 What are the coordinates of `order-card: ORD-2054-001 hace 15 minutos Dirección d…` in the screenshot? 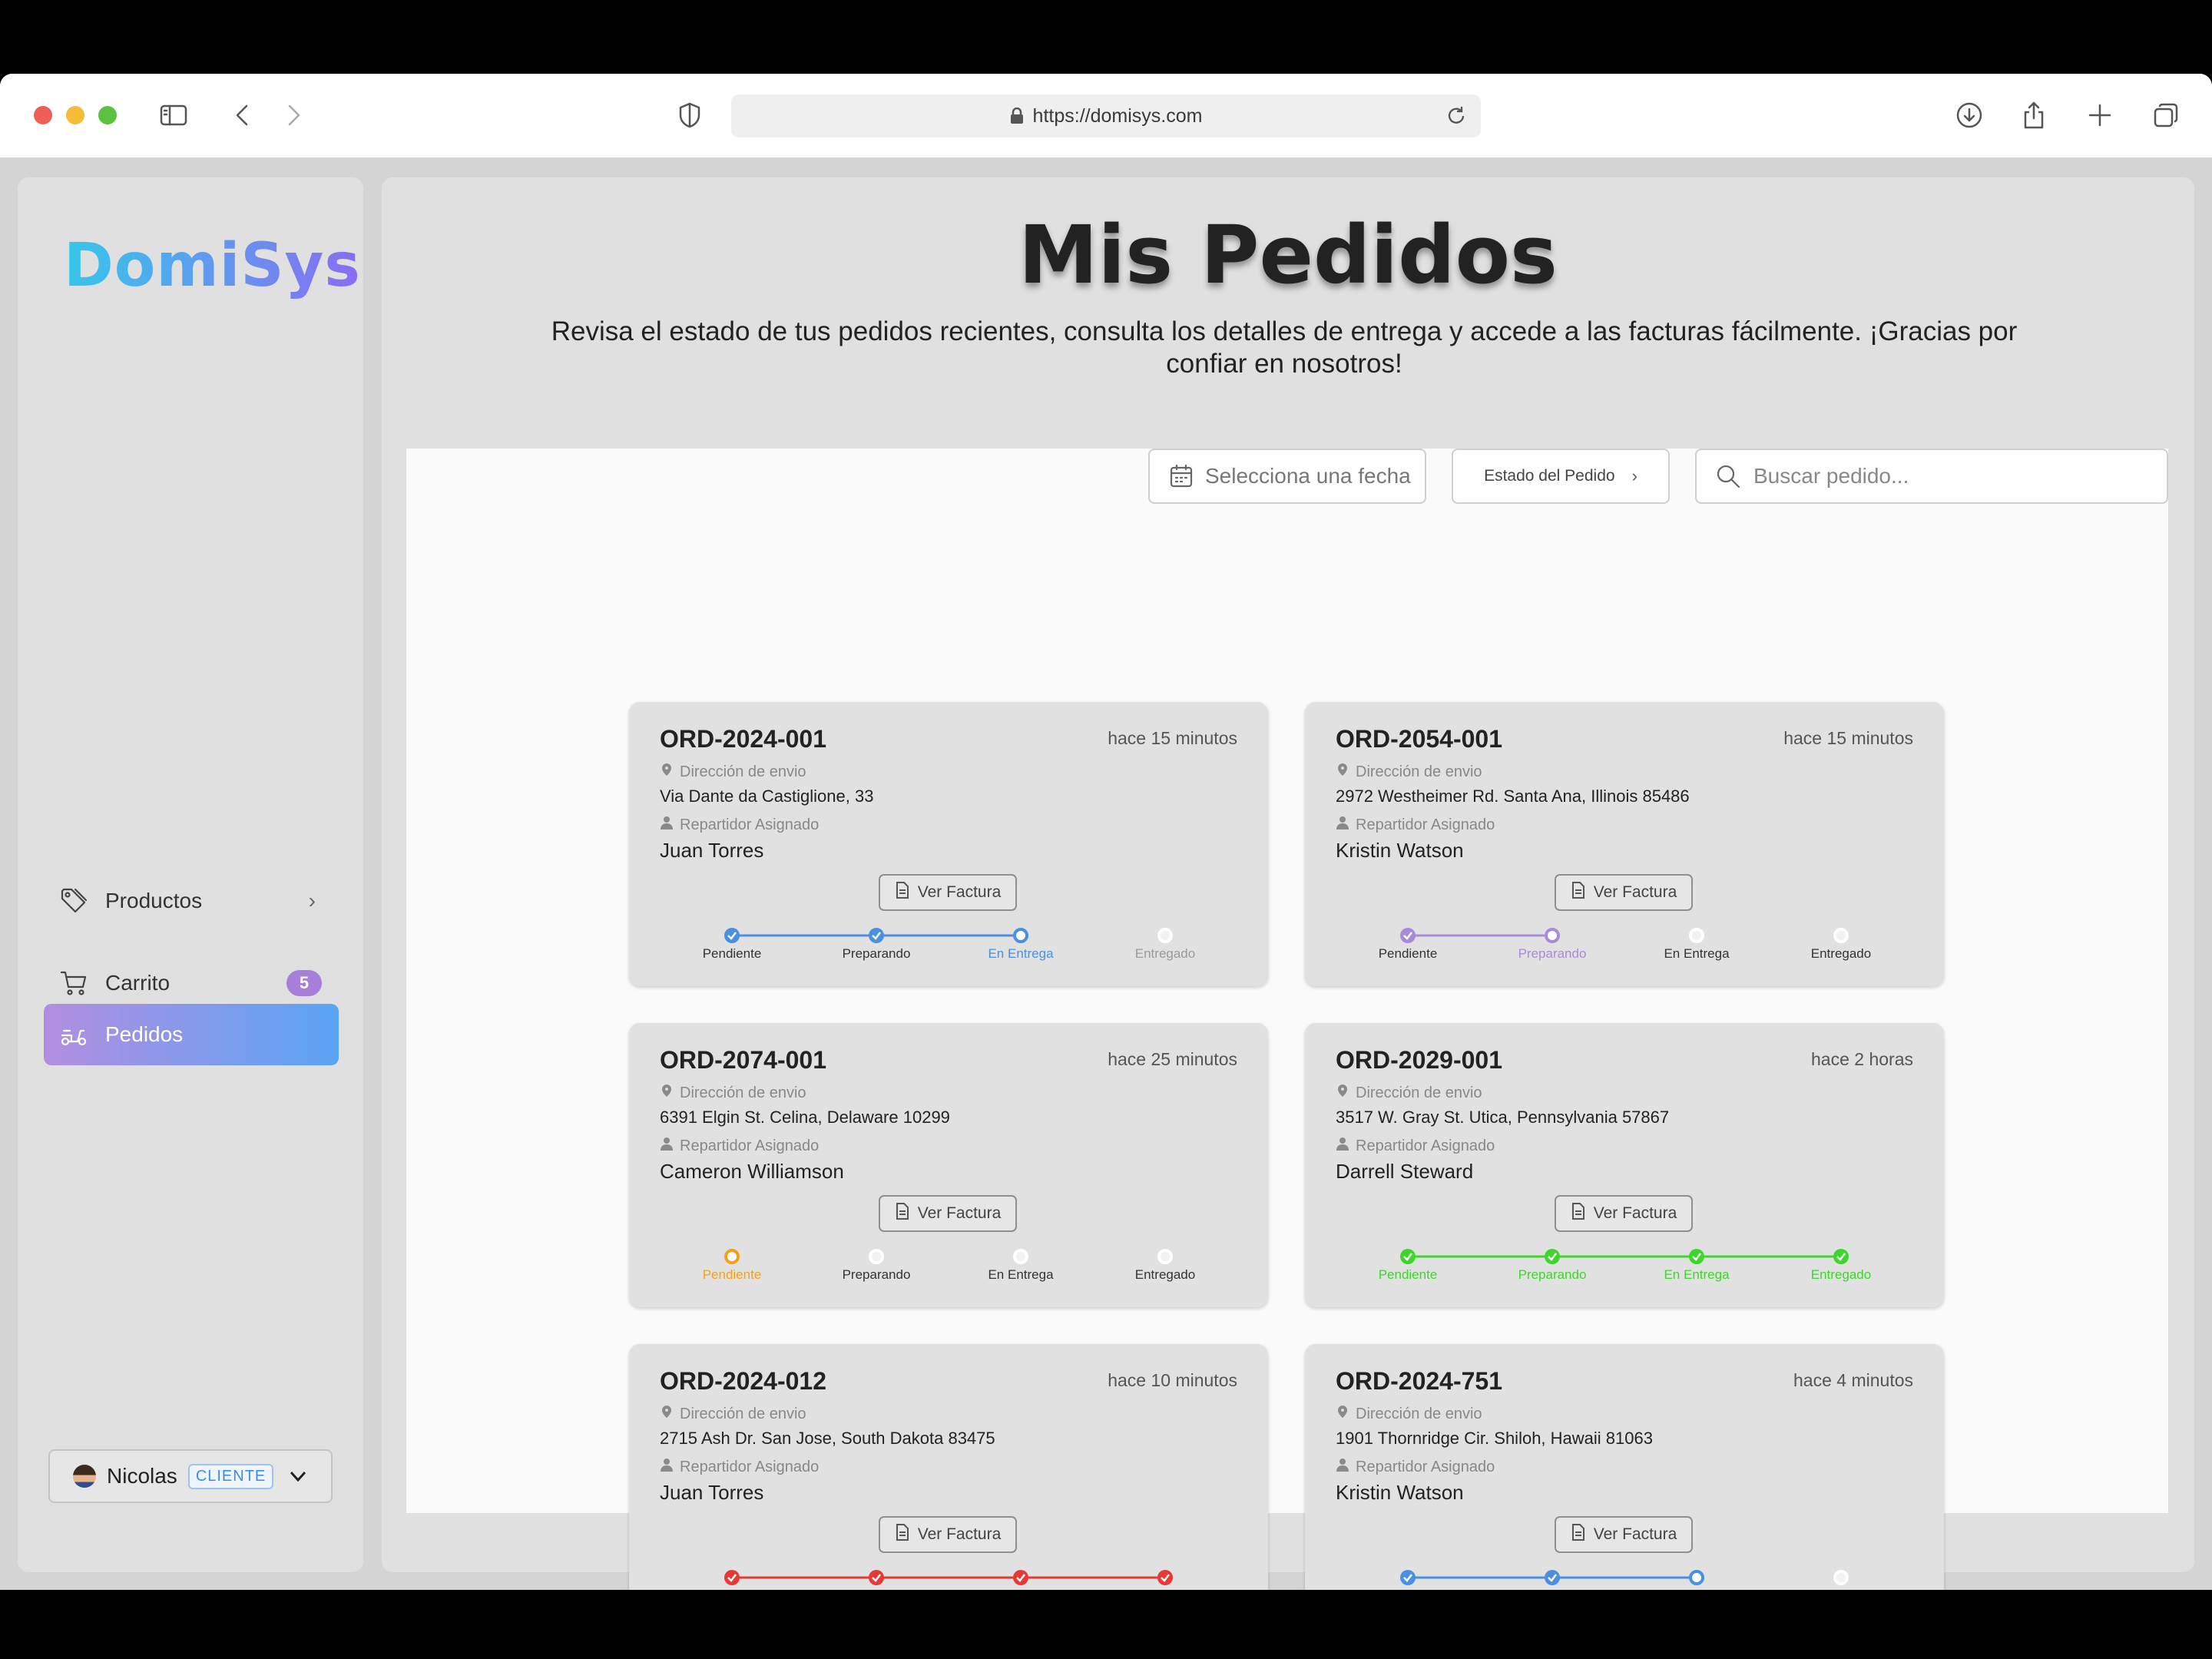 It's located at (1624, 844).